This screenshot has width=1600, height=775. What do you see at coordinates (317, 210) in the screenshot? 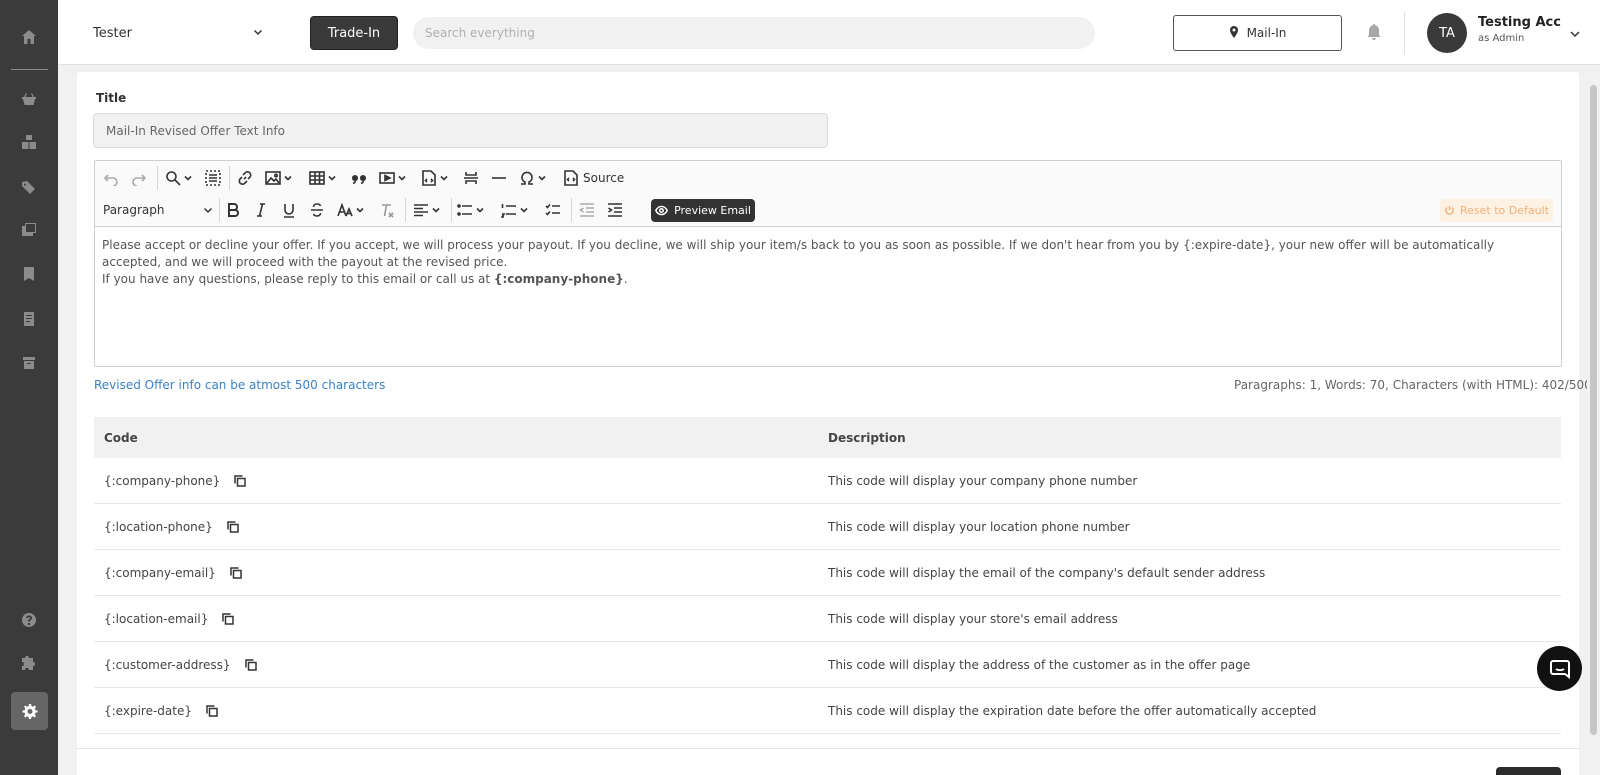
I see `strikethrough-icon` at bounding box center [317, 210].